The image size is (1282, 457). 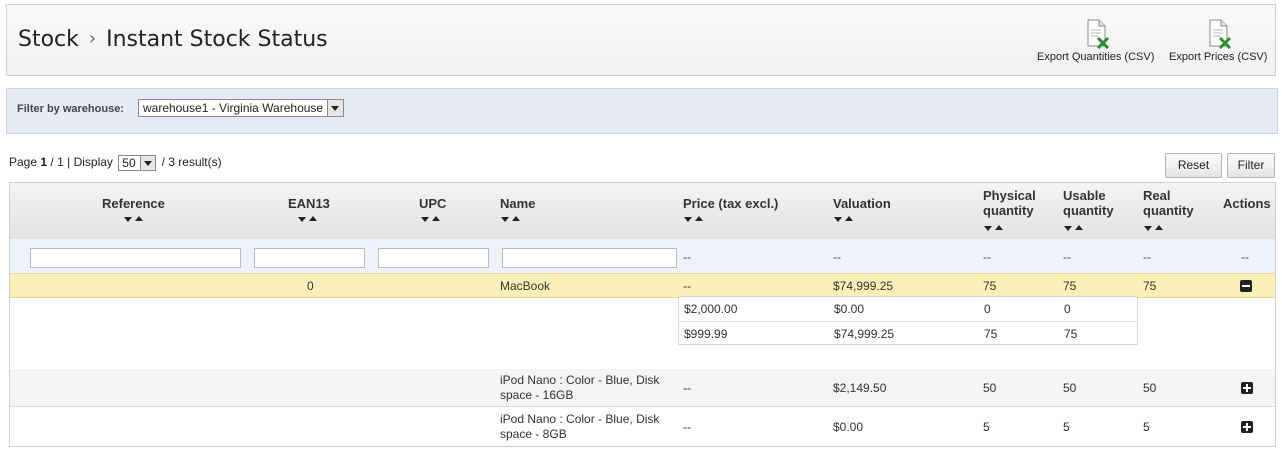 What do you see at coordinates (537, 395) in the screenshot?
I see `name-line: space - 16GB` at bounding box center [537, 395].